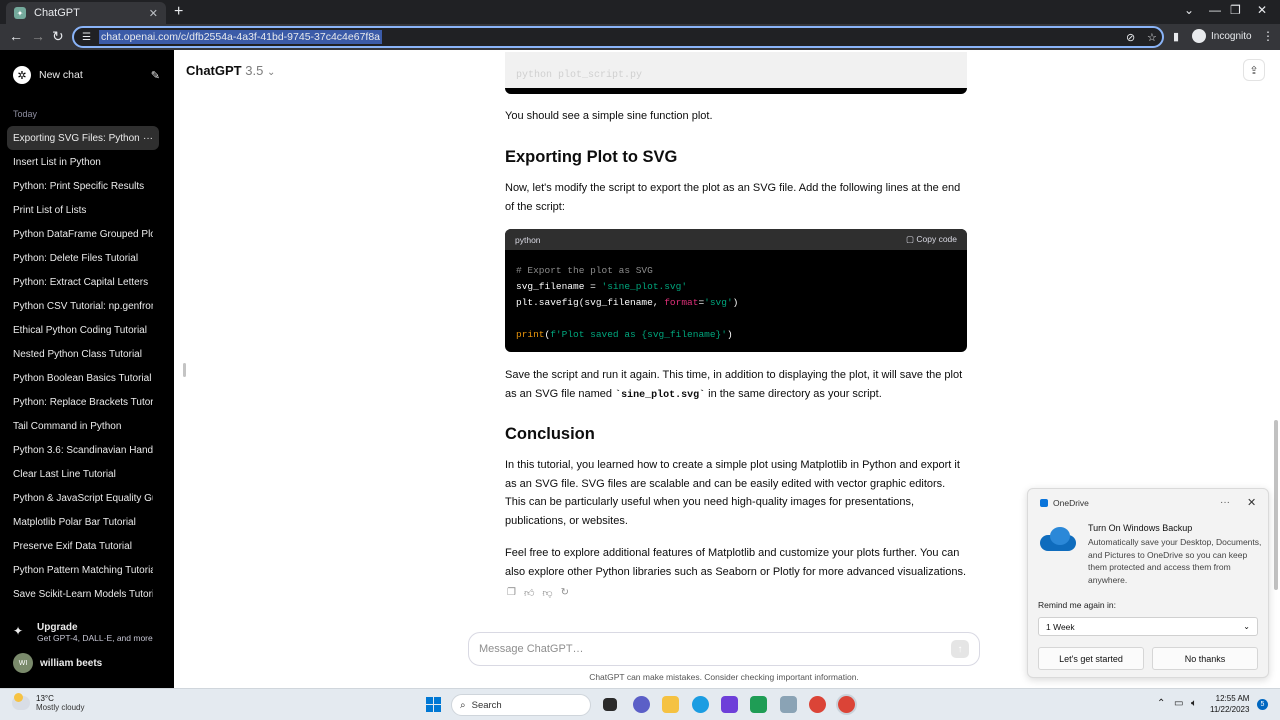  I want to click on remind-select: 1 Week ⌄, so click(1148, 626).